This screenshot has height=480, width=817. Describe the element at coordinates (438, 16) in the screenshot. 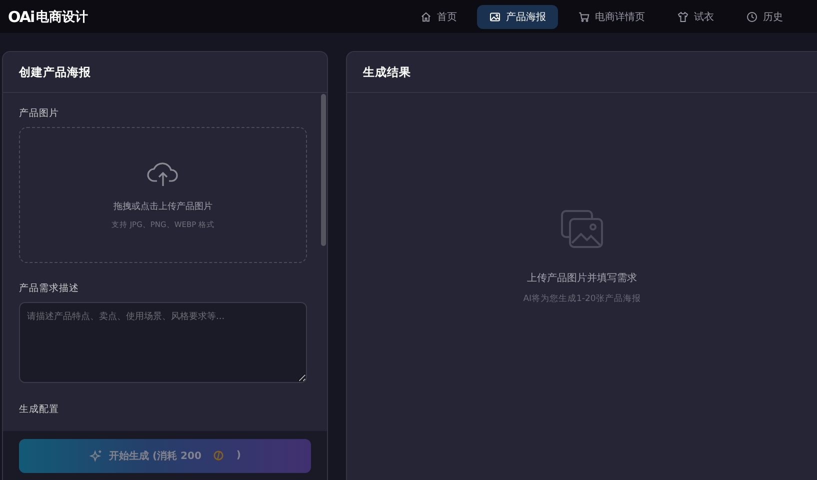

I see `nav-tab: 首页` at that location.